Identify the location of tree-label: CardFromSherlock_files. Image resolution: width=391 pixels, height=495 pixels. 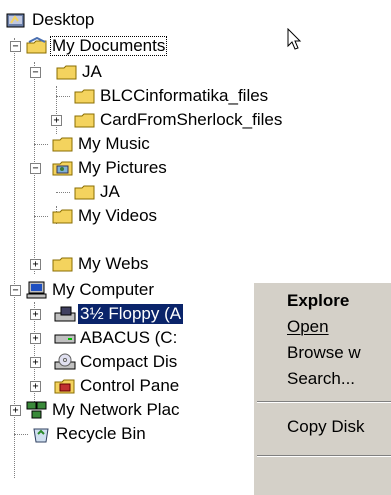
(191, 119).